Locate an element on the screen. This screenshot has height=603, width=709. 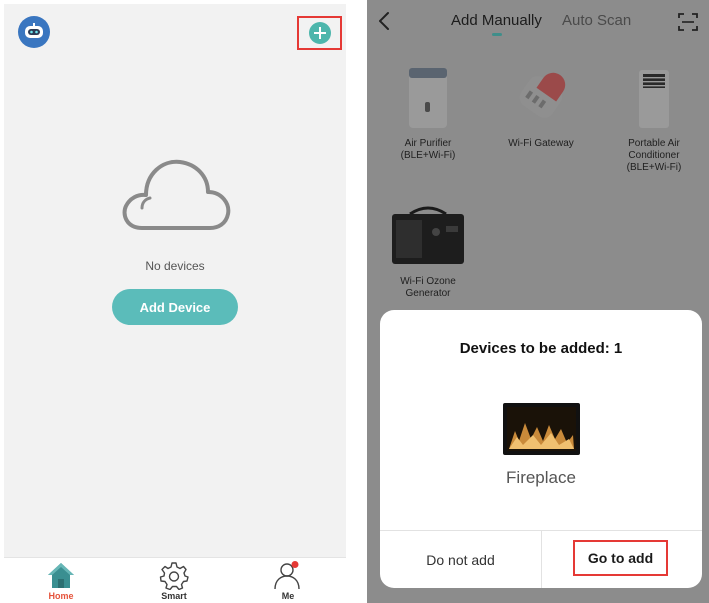
fireplace-icon is located at coordinates (541, 429).